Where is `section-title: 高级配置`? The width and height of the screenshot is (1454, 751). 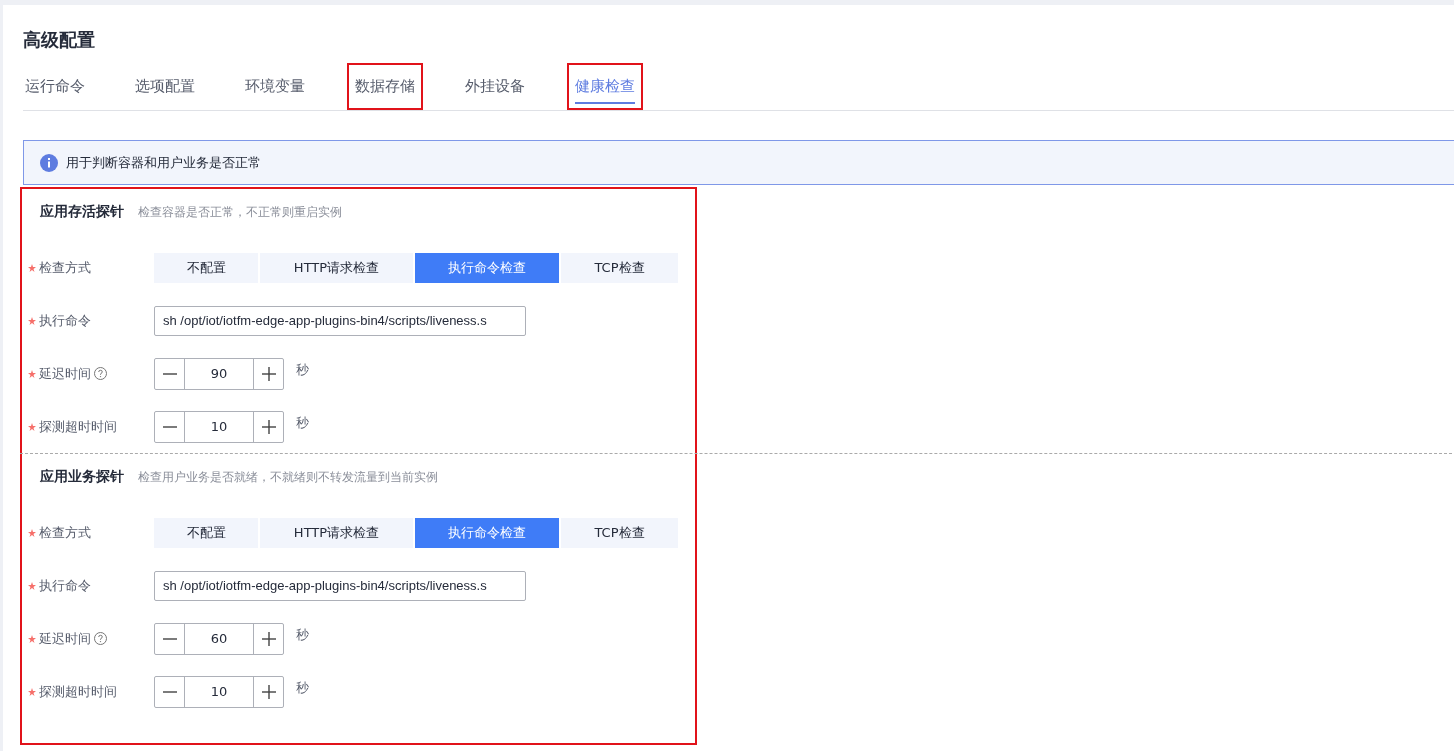 section-title: 高级配置 is located at coordinates (59, 40).